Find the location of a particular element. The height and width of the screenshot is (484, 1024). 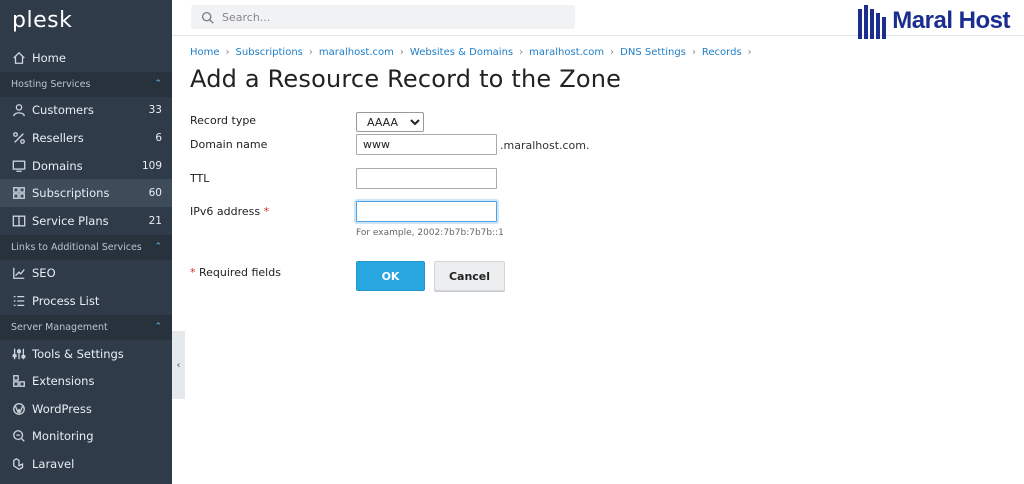

monitoring-icon is located at coordinates (19, 436).